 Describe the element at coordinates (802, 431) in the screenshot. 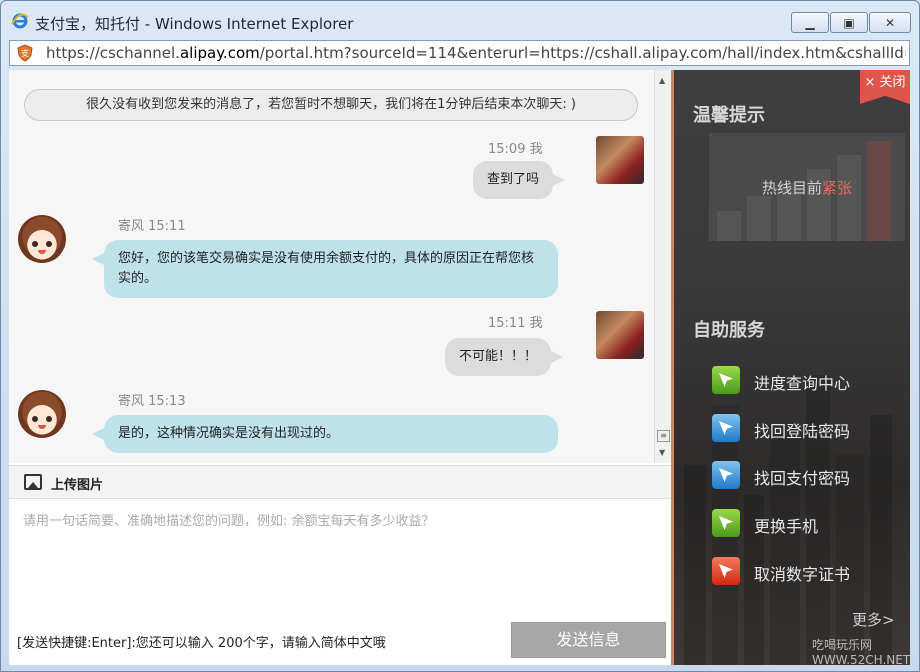

I see `service-label: 找回登陆密码` at that location.